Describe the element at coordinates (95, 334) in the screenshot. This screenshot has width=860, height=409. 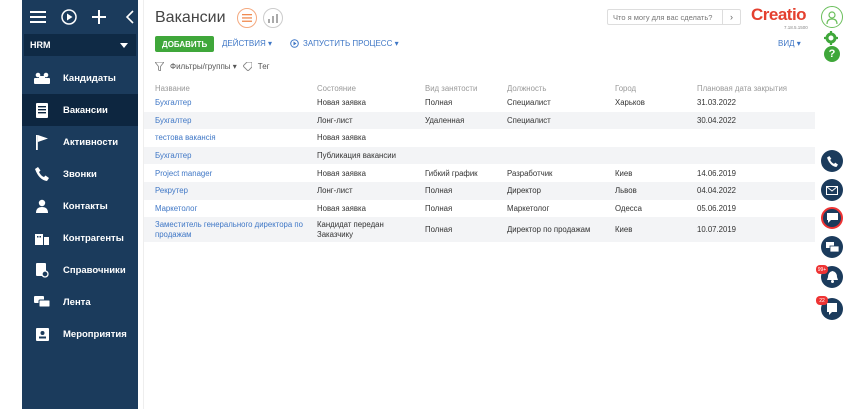
I see `sidebar-item-label: Мероприятия` at that location.